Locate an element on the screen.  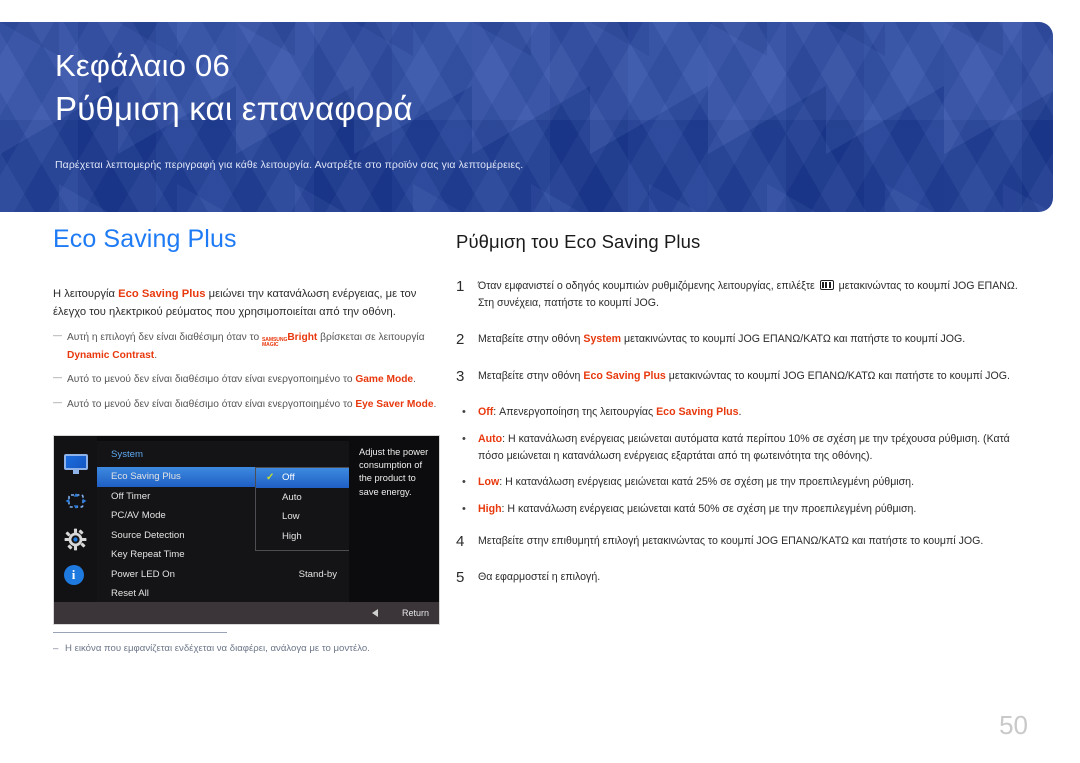
note0-text-b: βρίσκεται σε λειτουργία is located at coordinates (371, 338).